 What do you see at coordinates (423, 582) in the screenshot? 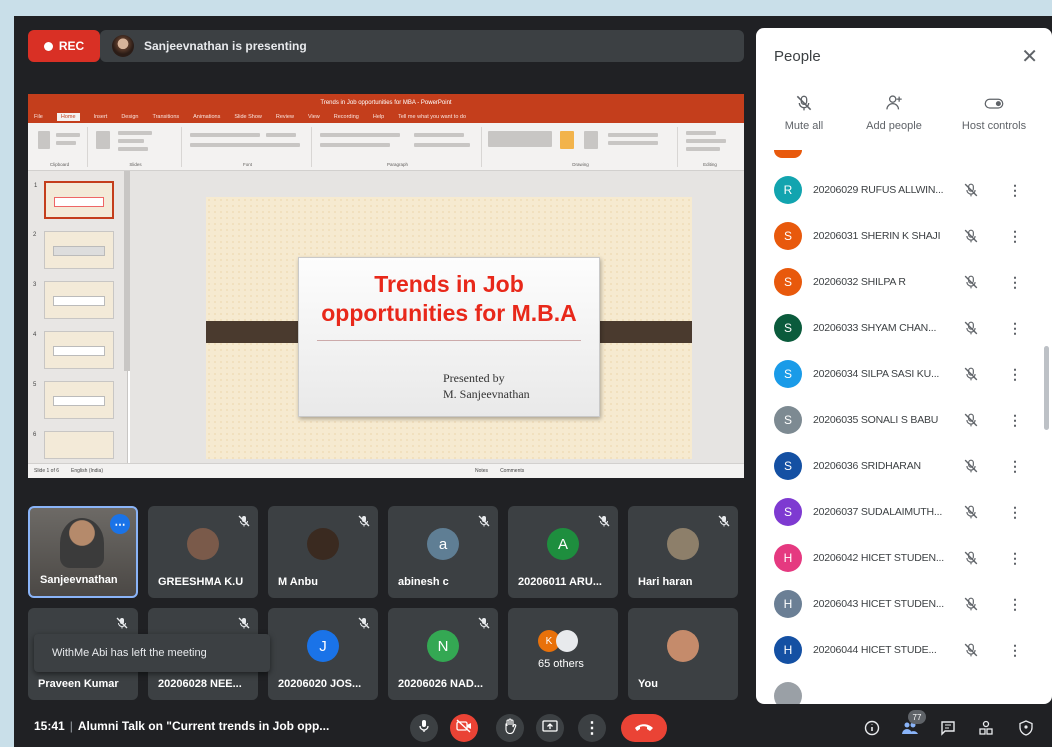
I see `participant-name: abinesh c` at bounding box center [423, 582].